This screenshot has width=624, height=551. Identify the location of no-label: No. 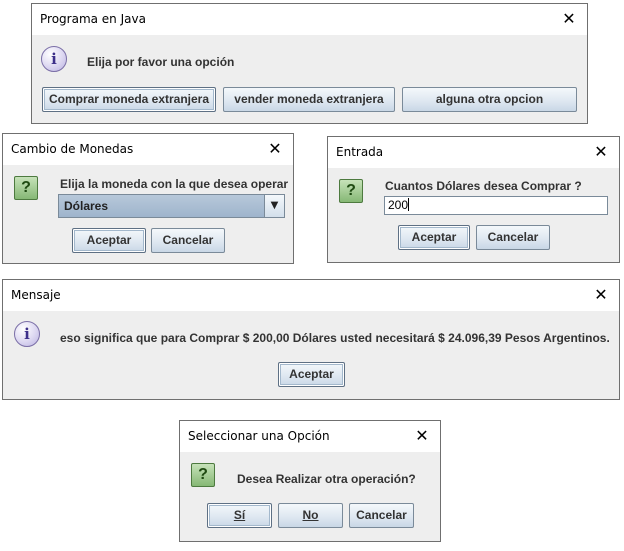
(310, 515).